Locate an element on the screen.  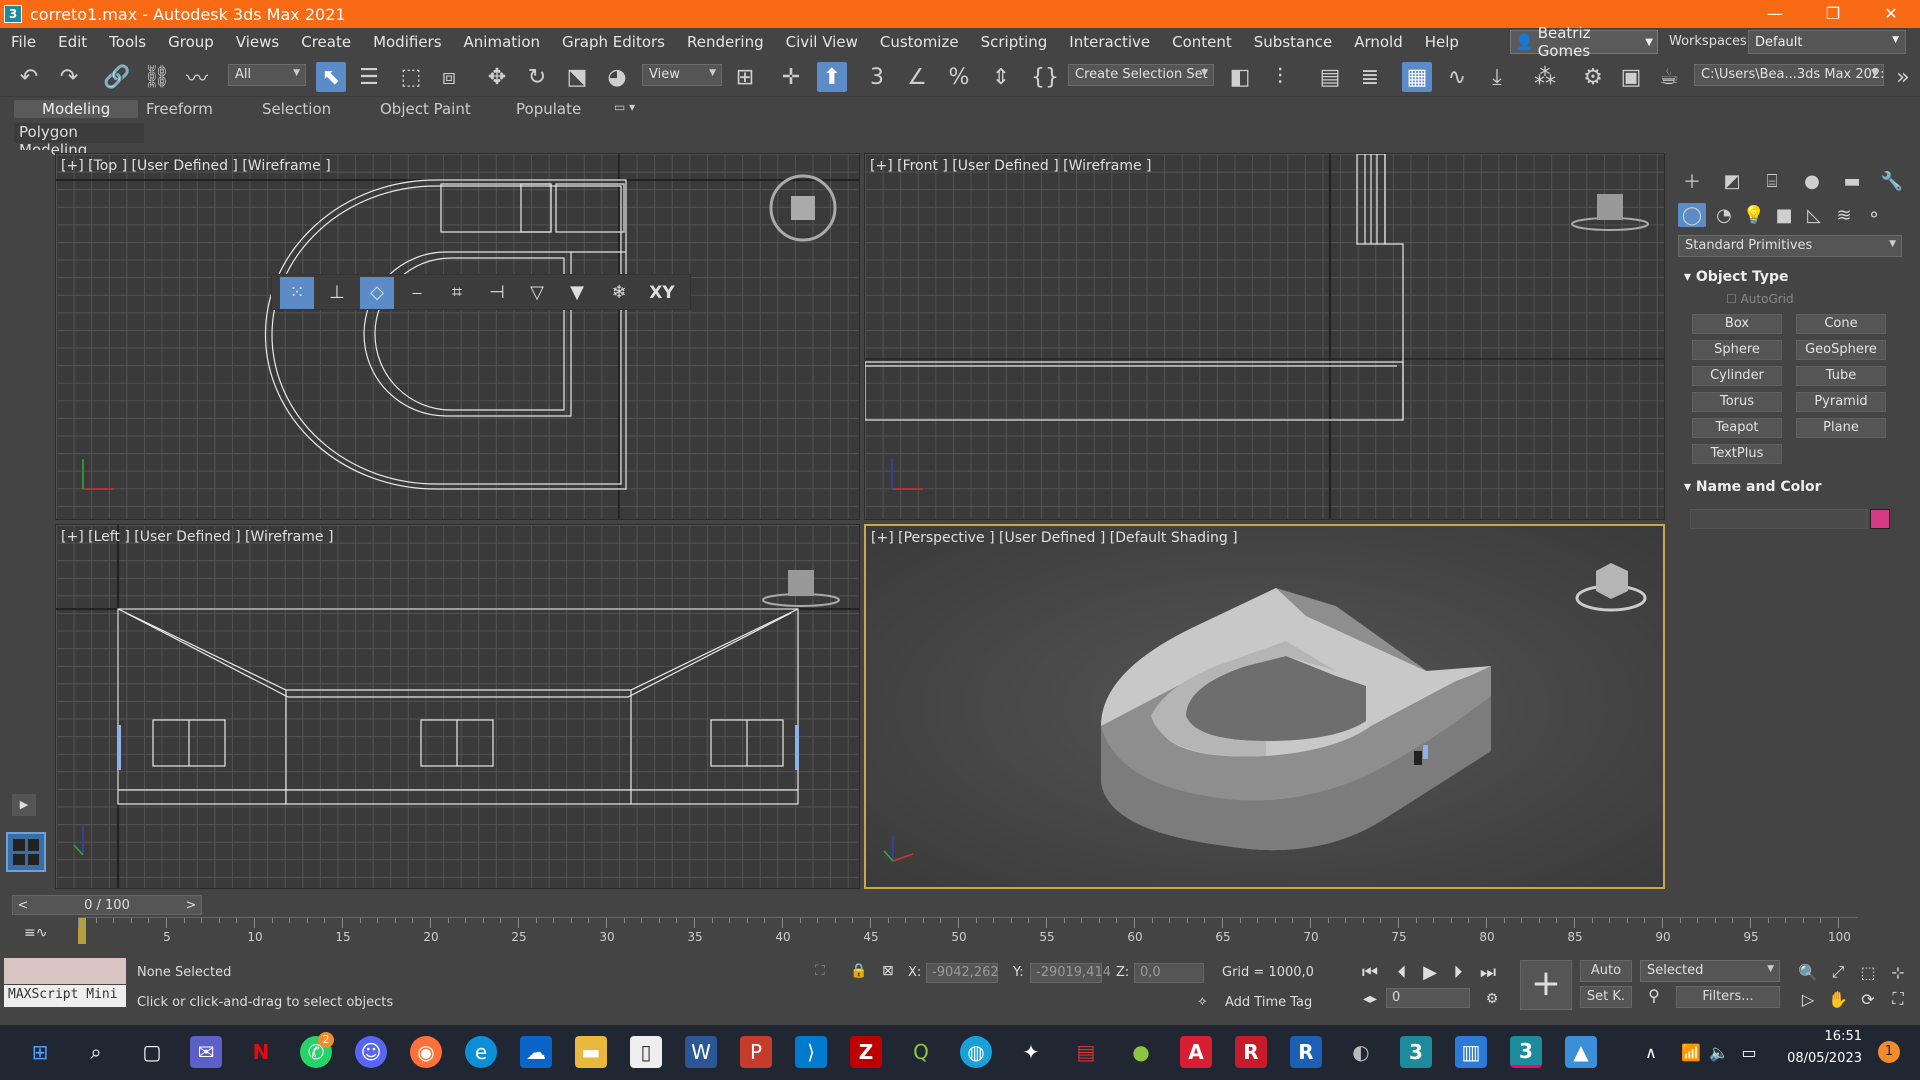
perpendicular-snap-icon: ⌗ is located at coordinates (457, 293).